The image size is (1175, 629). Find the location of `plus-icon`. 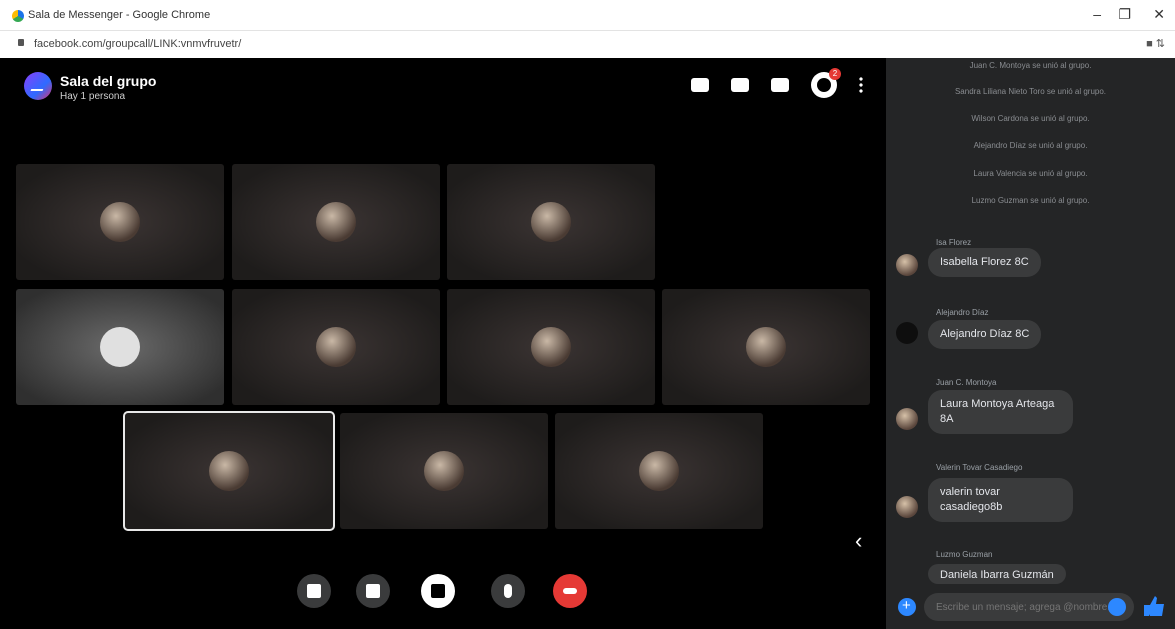

plus-icon is located at coordinates (907, 606).